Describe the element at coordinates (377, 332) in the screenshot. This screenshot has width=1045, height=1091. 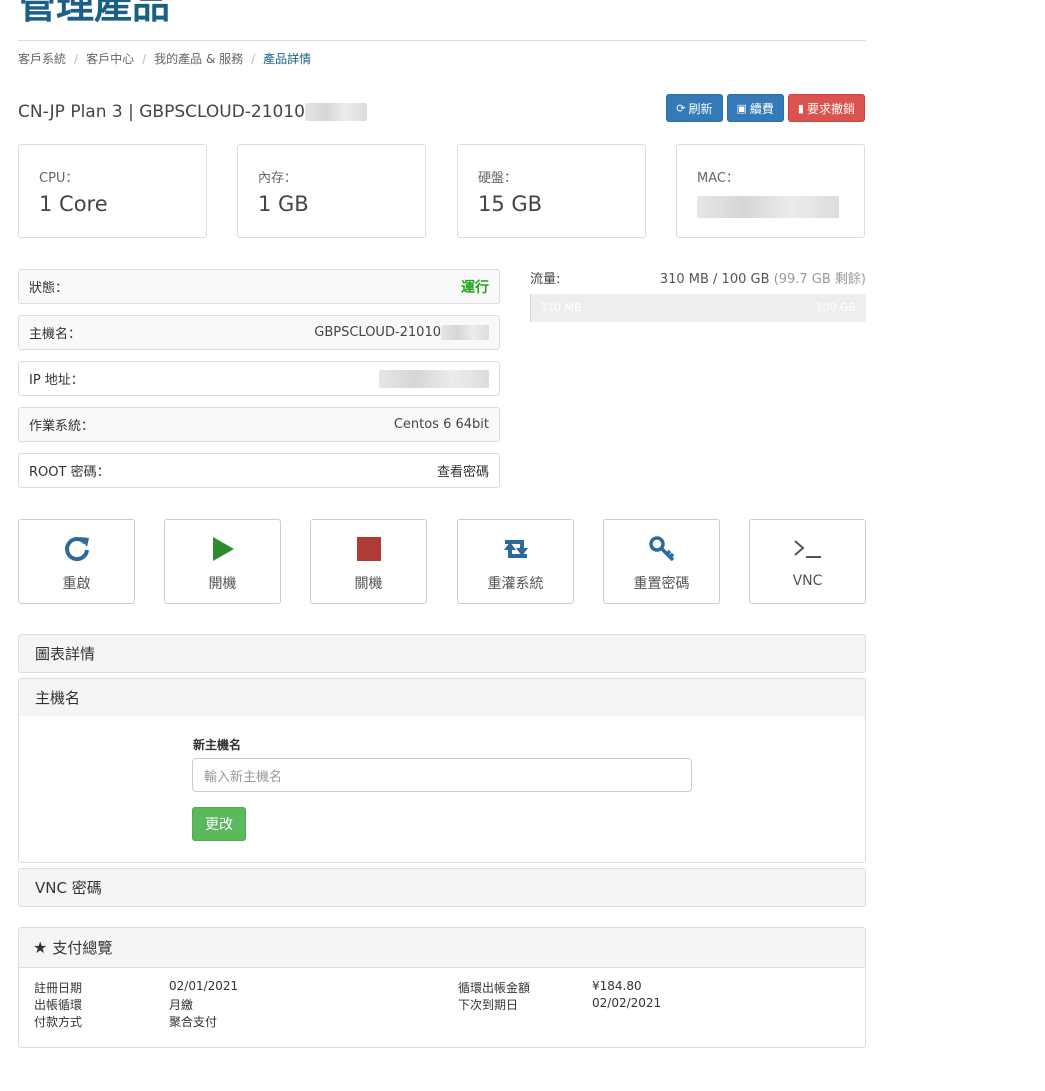
I see `hostname-value-text: GBPSCLOUD-21010` at that location.